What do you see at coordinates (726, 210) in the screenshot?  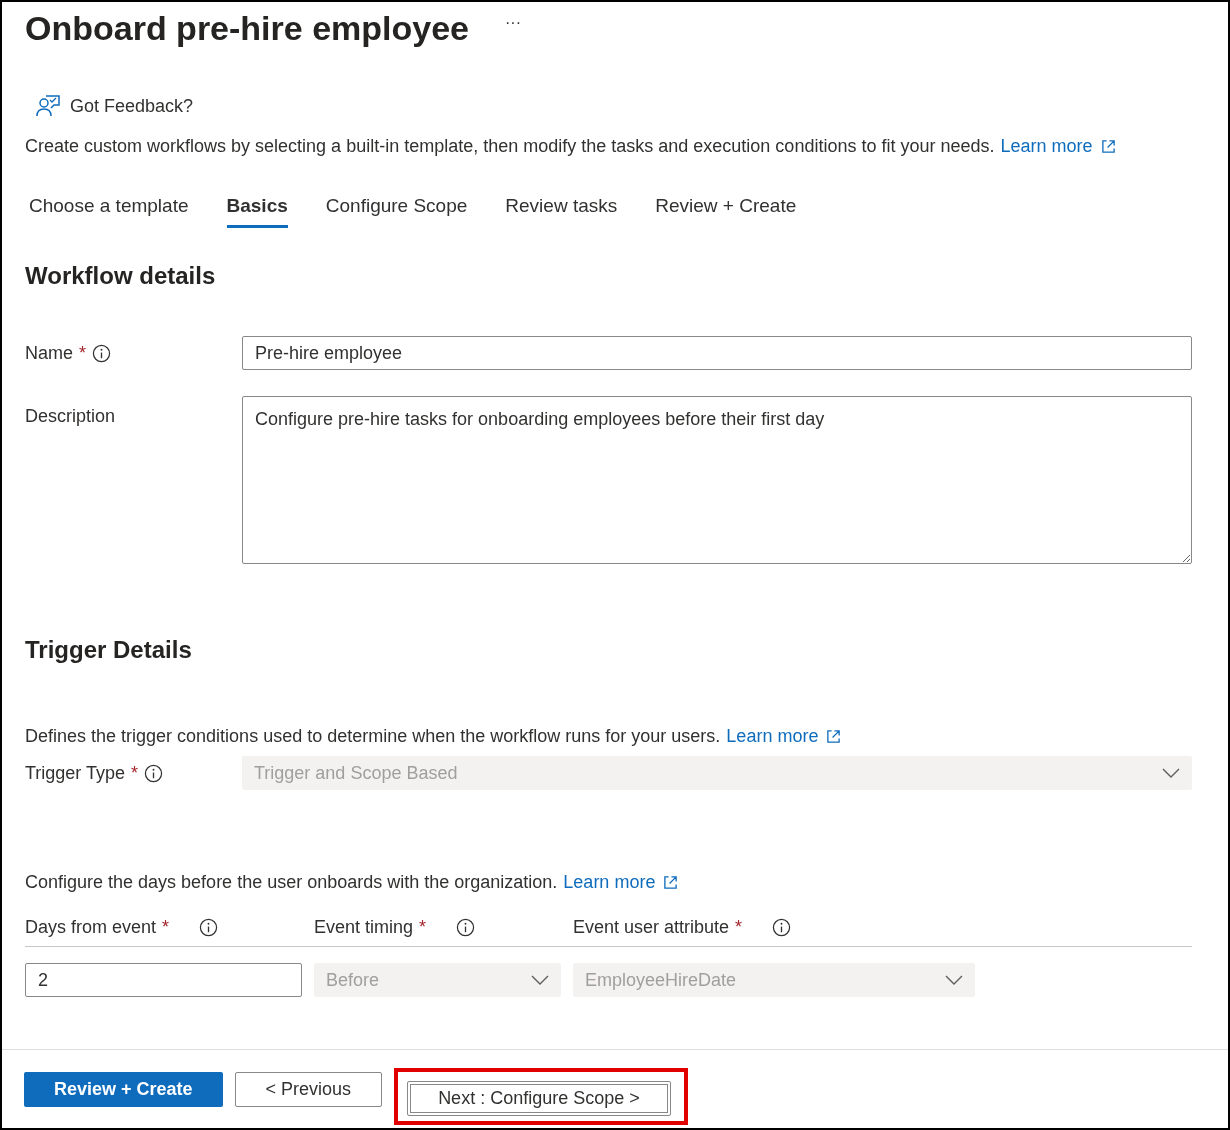 I see `wizard-tab: Review + Create` at bounding box center [726, 210].